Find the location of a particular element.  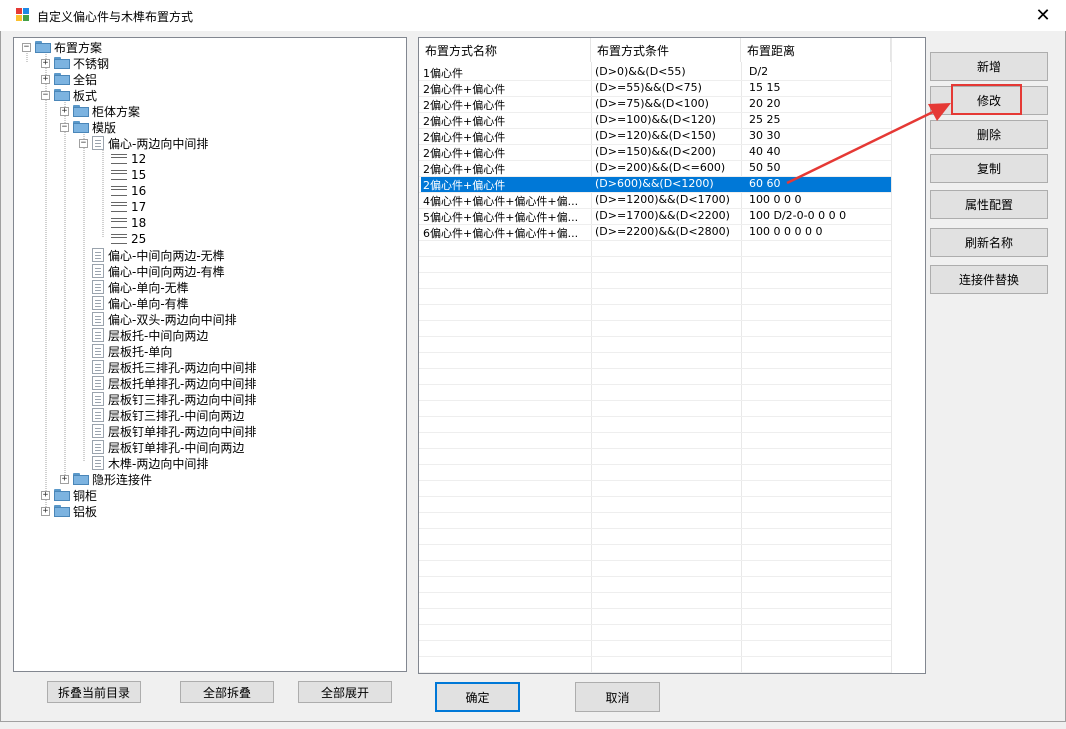

annotation-arrow is located at coordinates (868, 144).